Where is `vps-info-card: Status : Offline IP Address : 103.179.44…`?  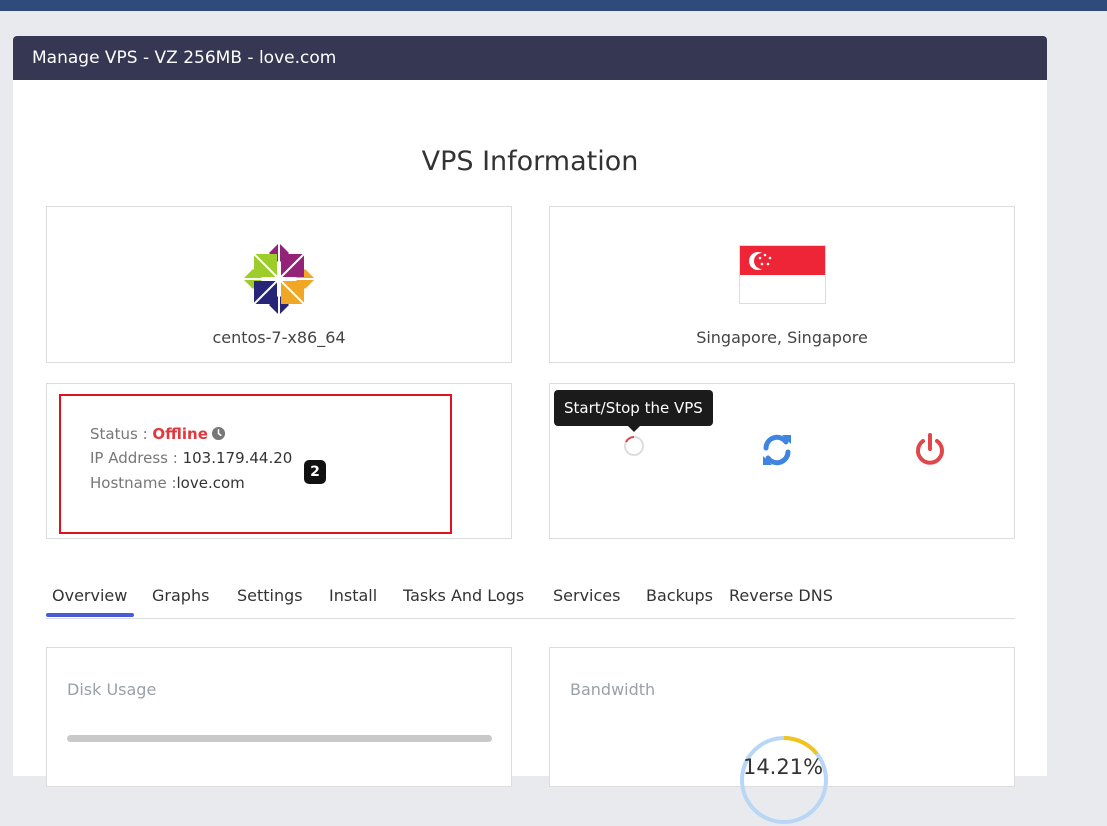 vps-info-card: Status : Offline IP Address : 103.179.44… is located at coordinates (279, 461).